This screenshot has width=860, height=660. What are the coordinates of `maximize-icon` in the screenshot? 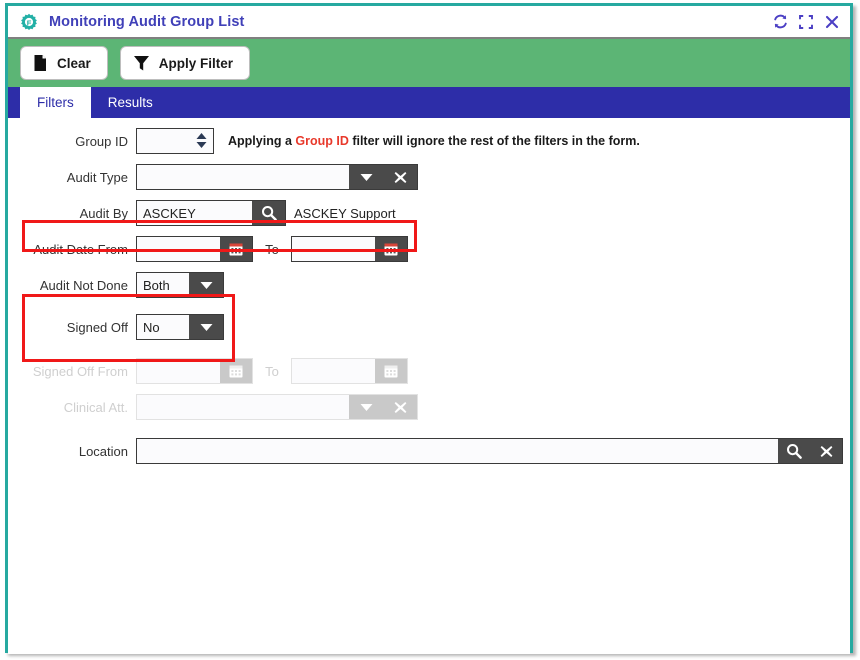 It's located at (806, 22).